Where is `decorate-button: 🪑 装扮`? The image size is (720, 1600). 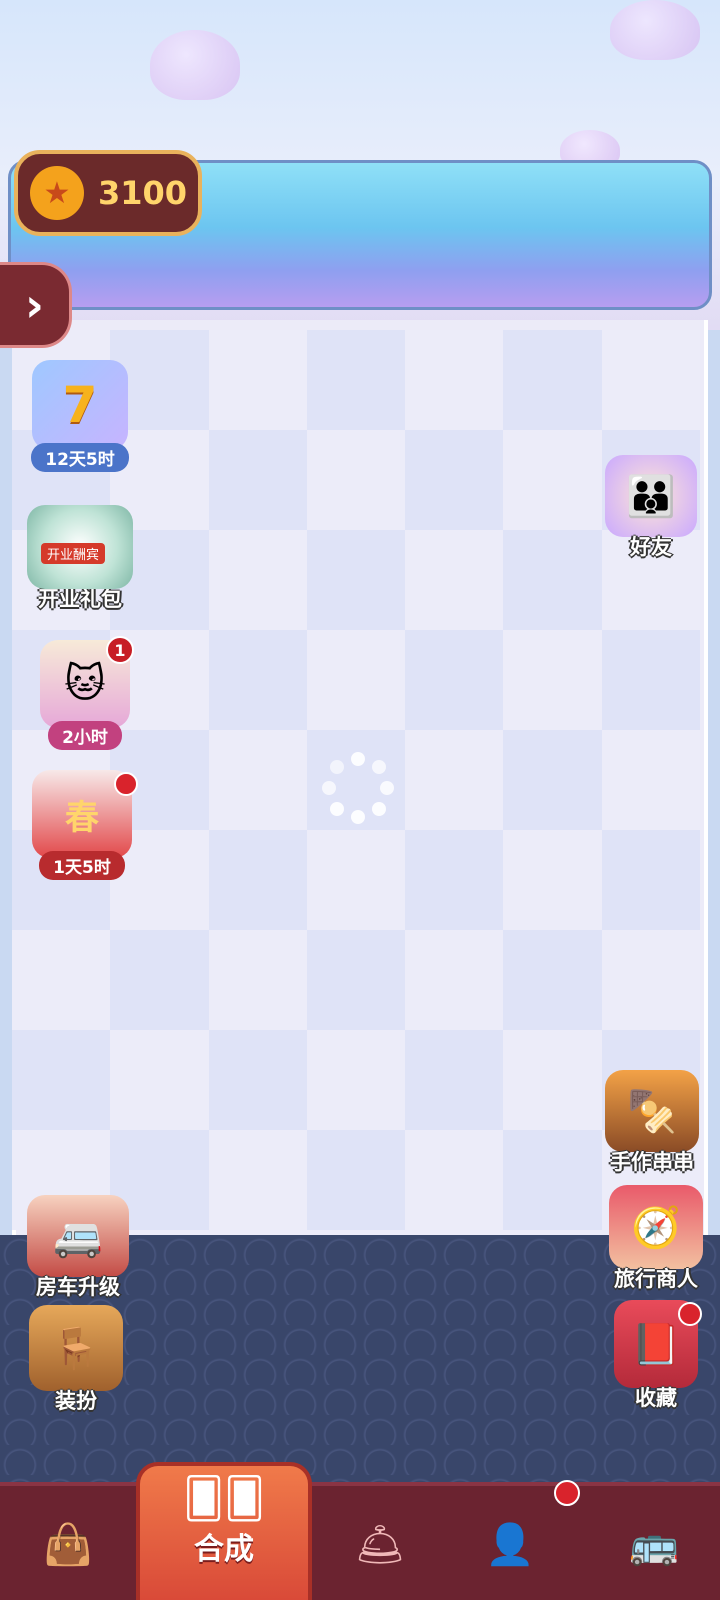 decorate-button: 🪑 装扮 is located at coordinates (76, 1360).